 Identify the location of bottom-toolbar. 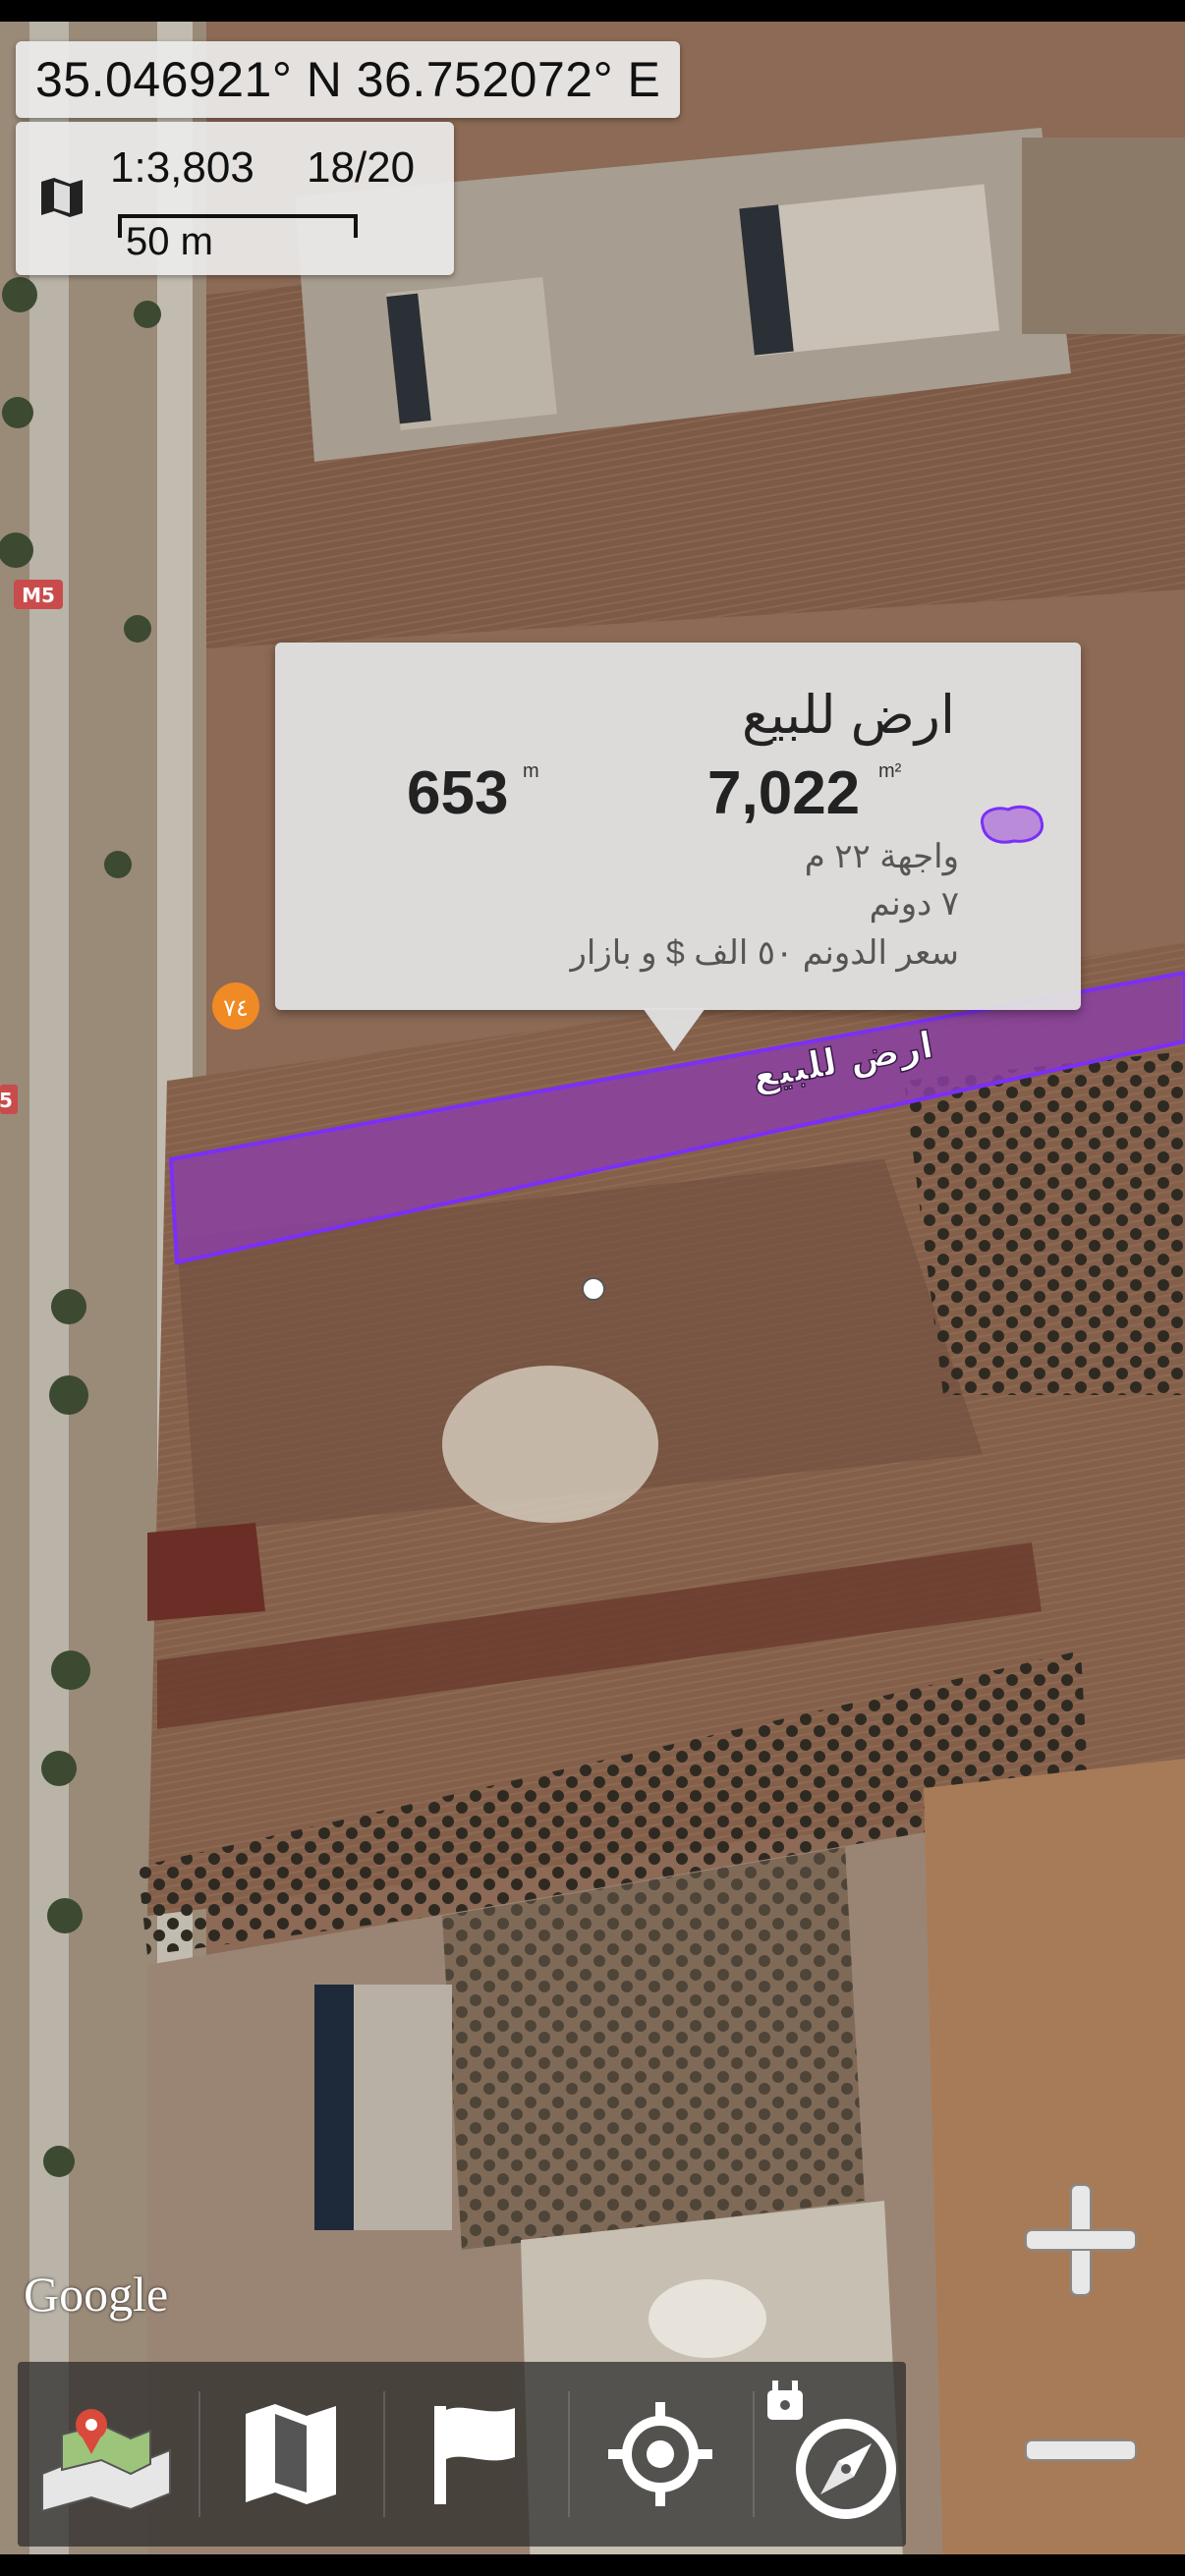
(462, 2454).